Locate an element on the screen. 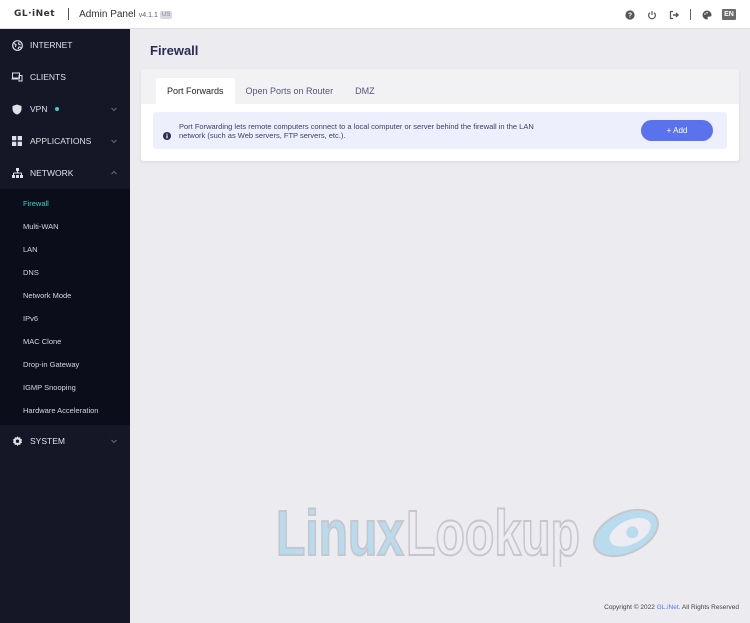 Image resolution: width=750 pixels, height=623 pixels. sidebar-item-applications: APPLICATIONS is located at coordinates (65, 141).